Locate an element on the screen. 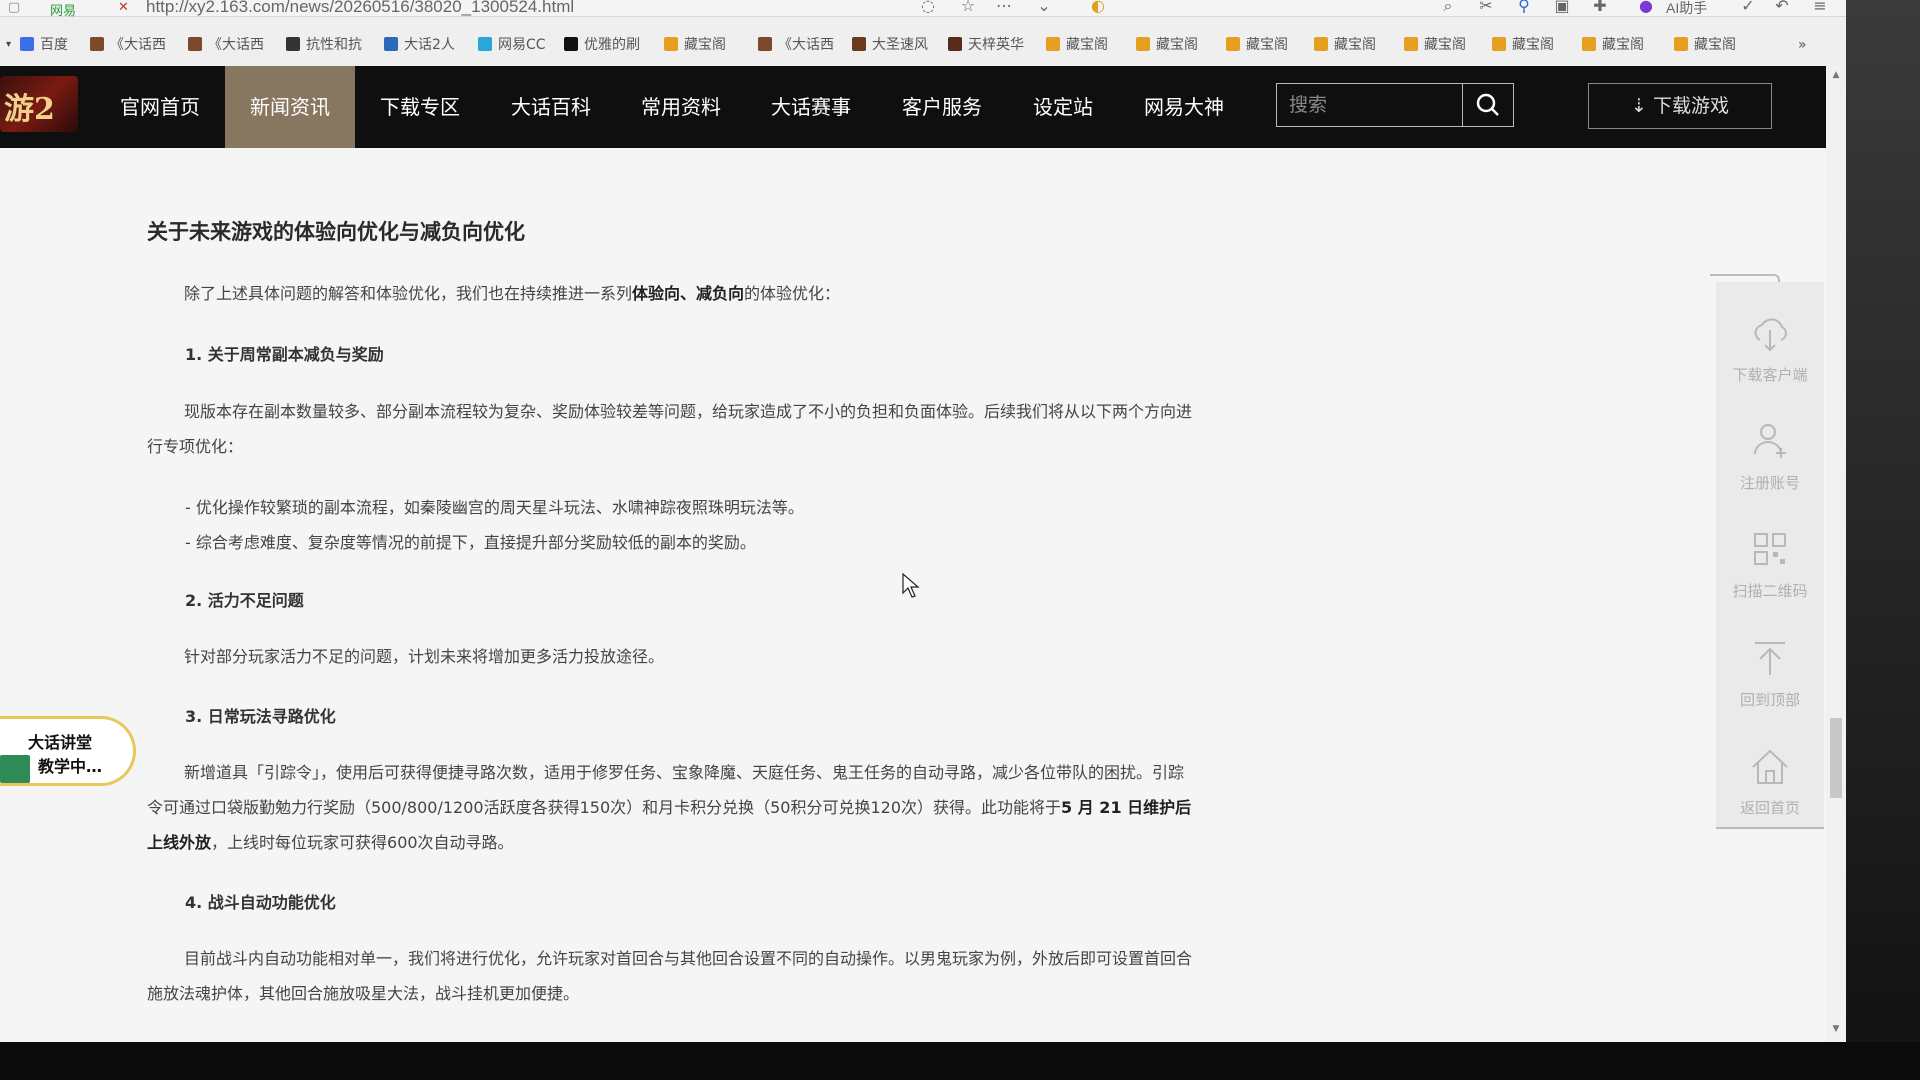 This screenshot has height=1080, width=1920. game-logo: 游2 is located at coordinates (39, 104).